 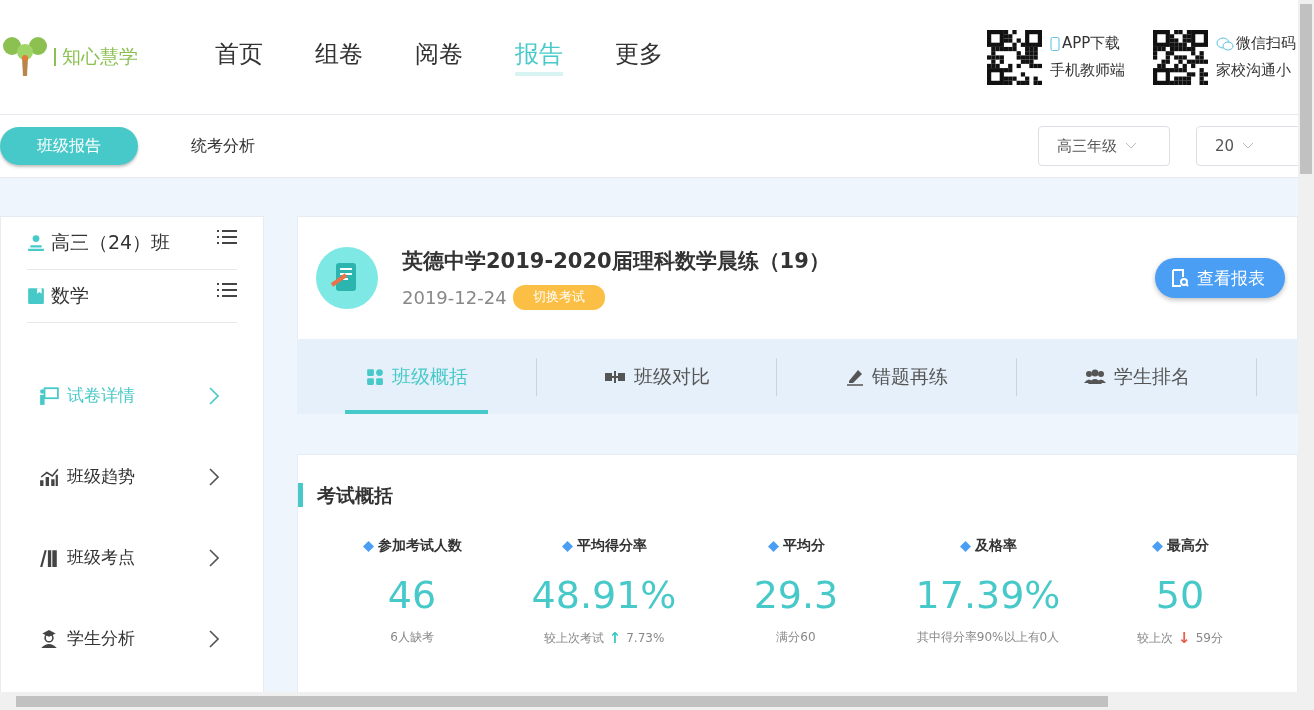 What do you see at coordinates (129, 557) in the screenshot?
I see `sidebar-item: 班级考点` at bounding box center [129, 557].